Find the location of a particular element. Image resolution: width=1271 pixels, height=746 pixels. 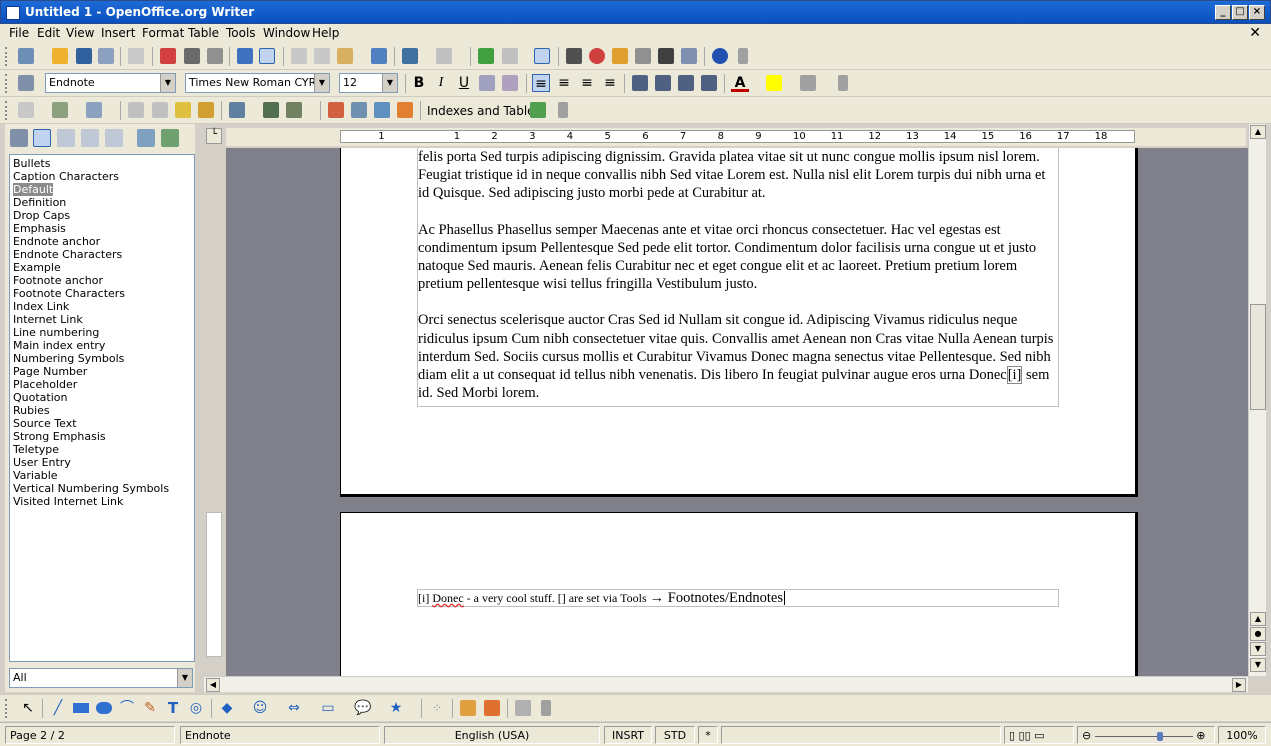

print-icon is located at coordinates (192, 56).